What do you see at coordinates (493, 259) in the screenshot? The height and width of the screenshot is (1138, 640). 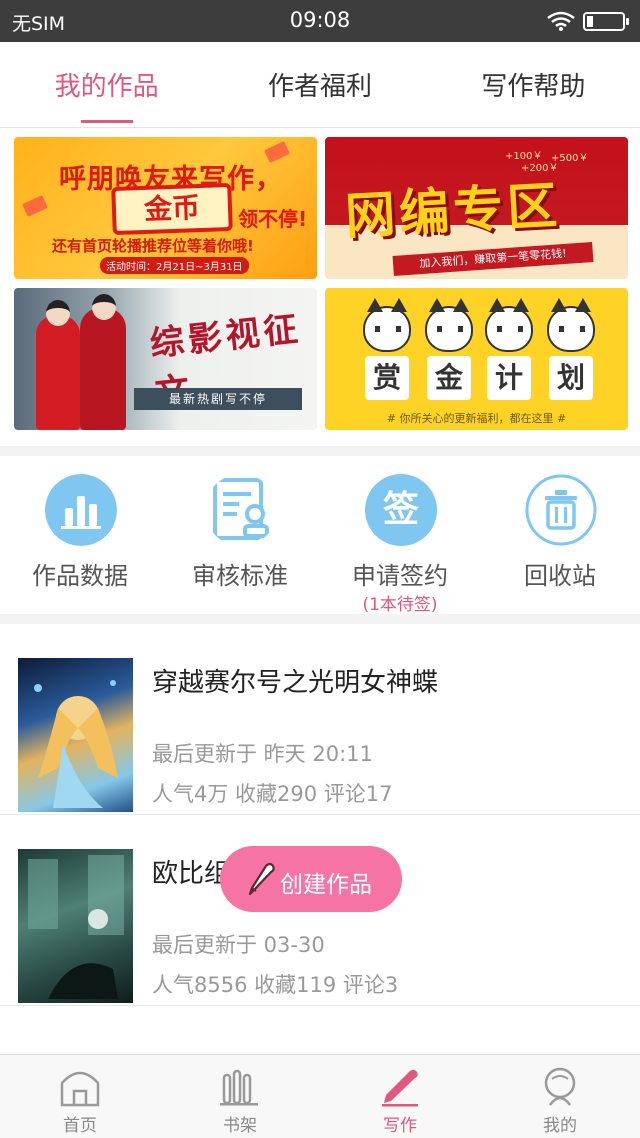 I see `banner-editor-sub: 加入我们，赚取第一笔零花钱!` at bounding box center [493, 259].